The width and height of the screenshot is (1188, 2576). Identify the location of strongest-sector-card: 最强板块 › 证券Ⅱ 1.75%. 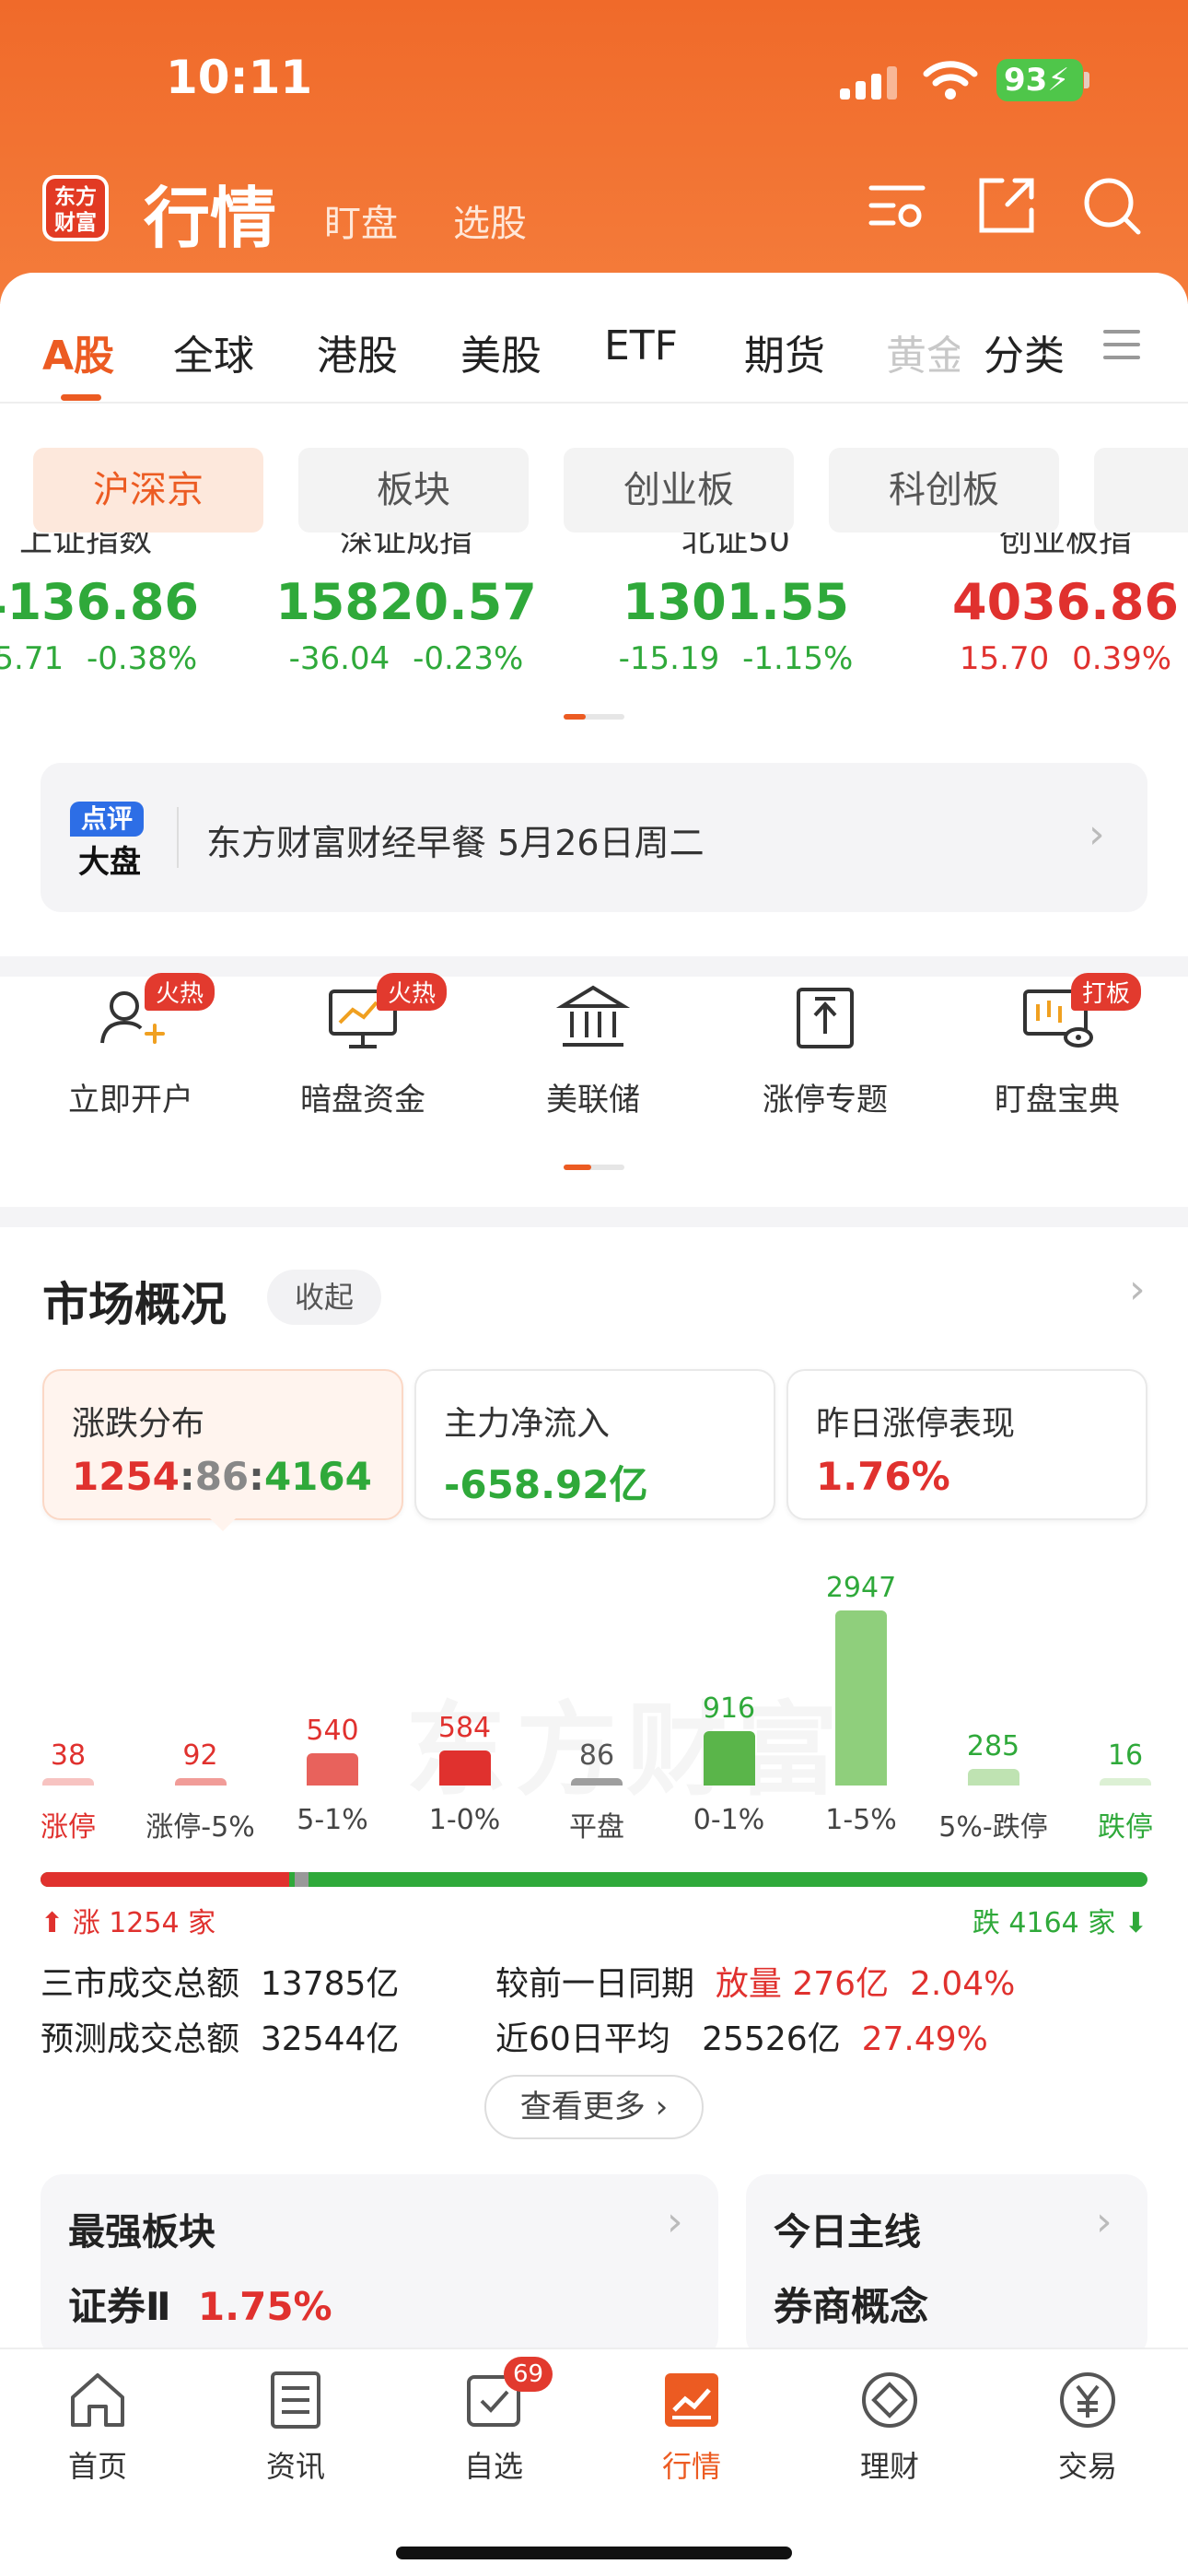
(379, 2266).